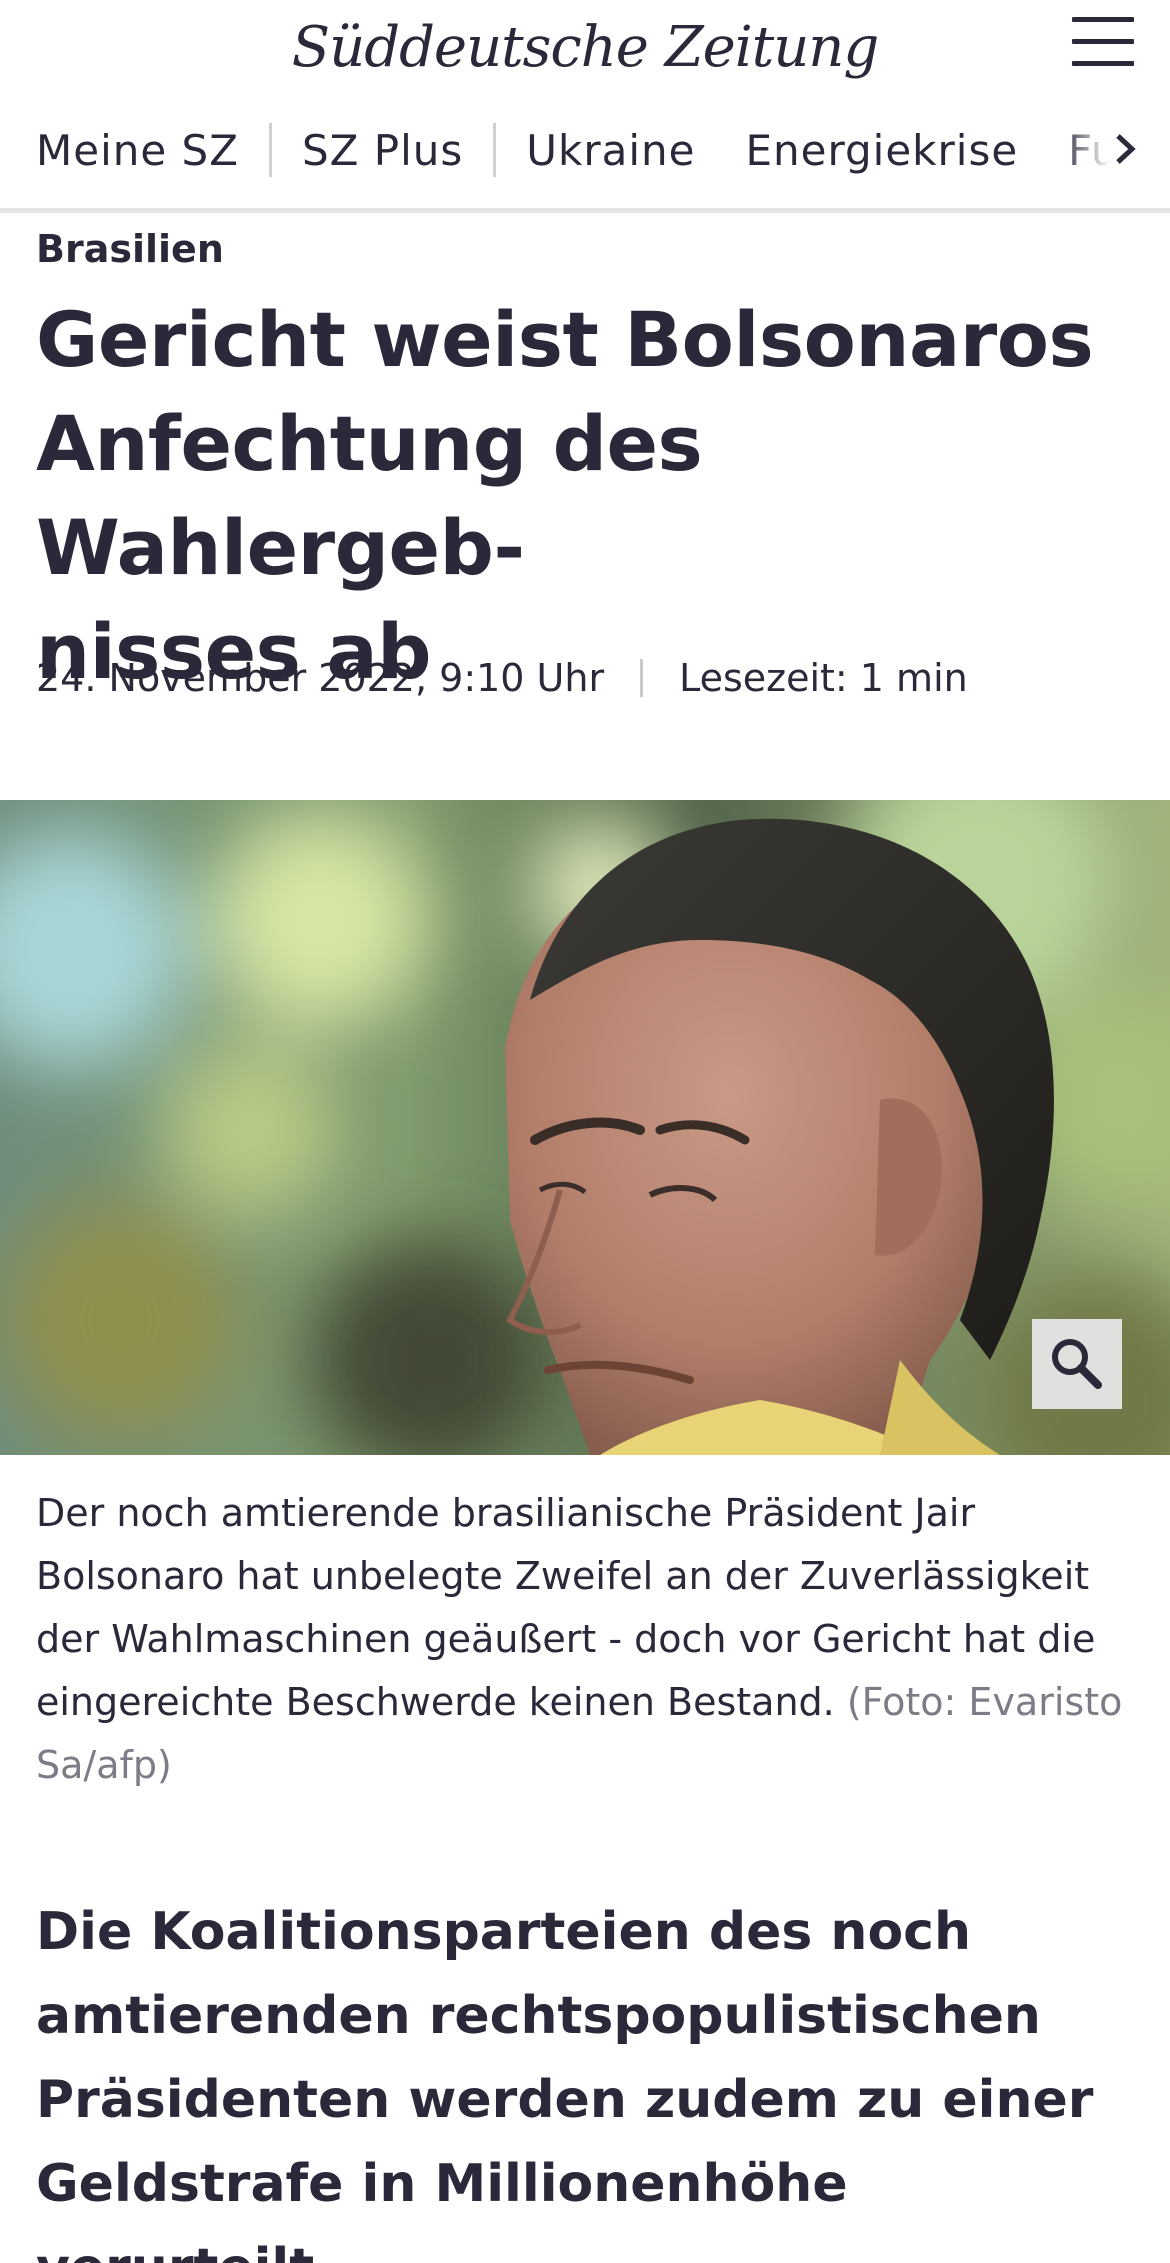 The image size is (1170, 2263). I want to click on magnifier-icon, so click(1077, 1364).